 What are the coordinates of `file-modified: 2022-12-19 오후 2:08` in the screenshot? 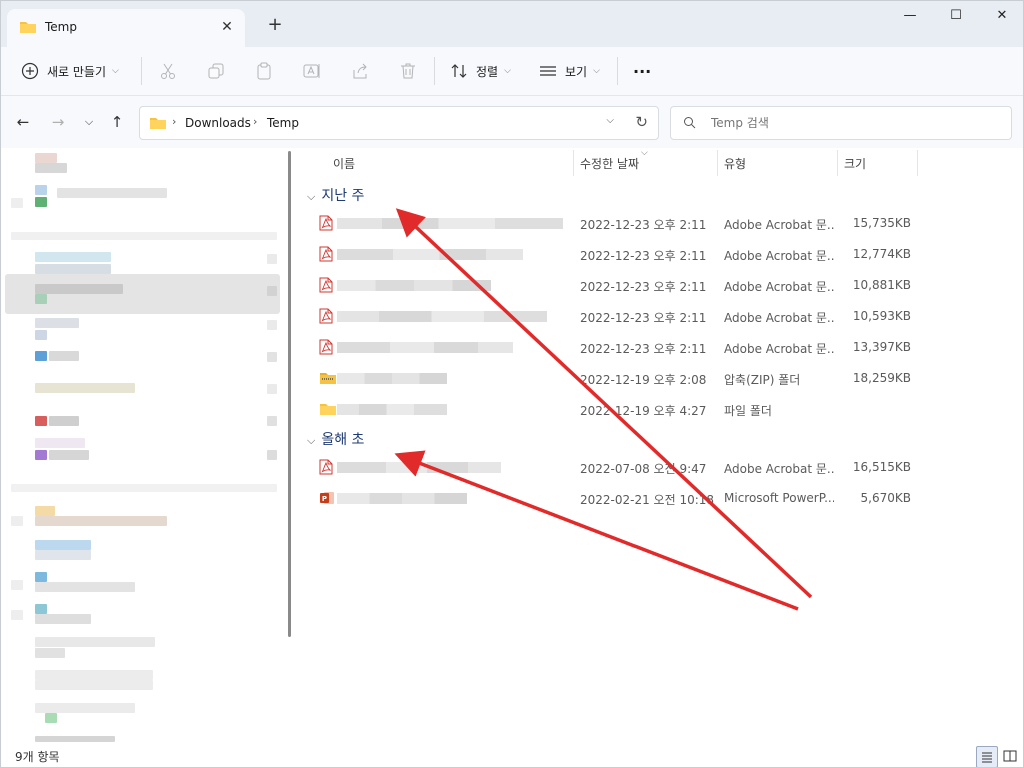 It's located at (643, 380).